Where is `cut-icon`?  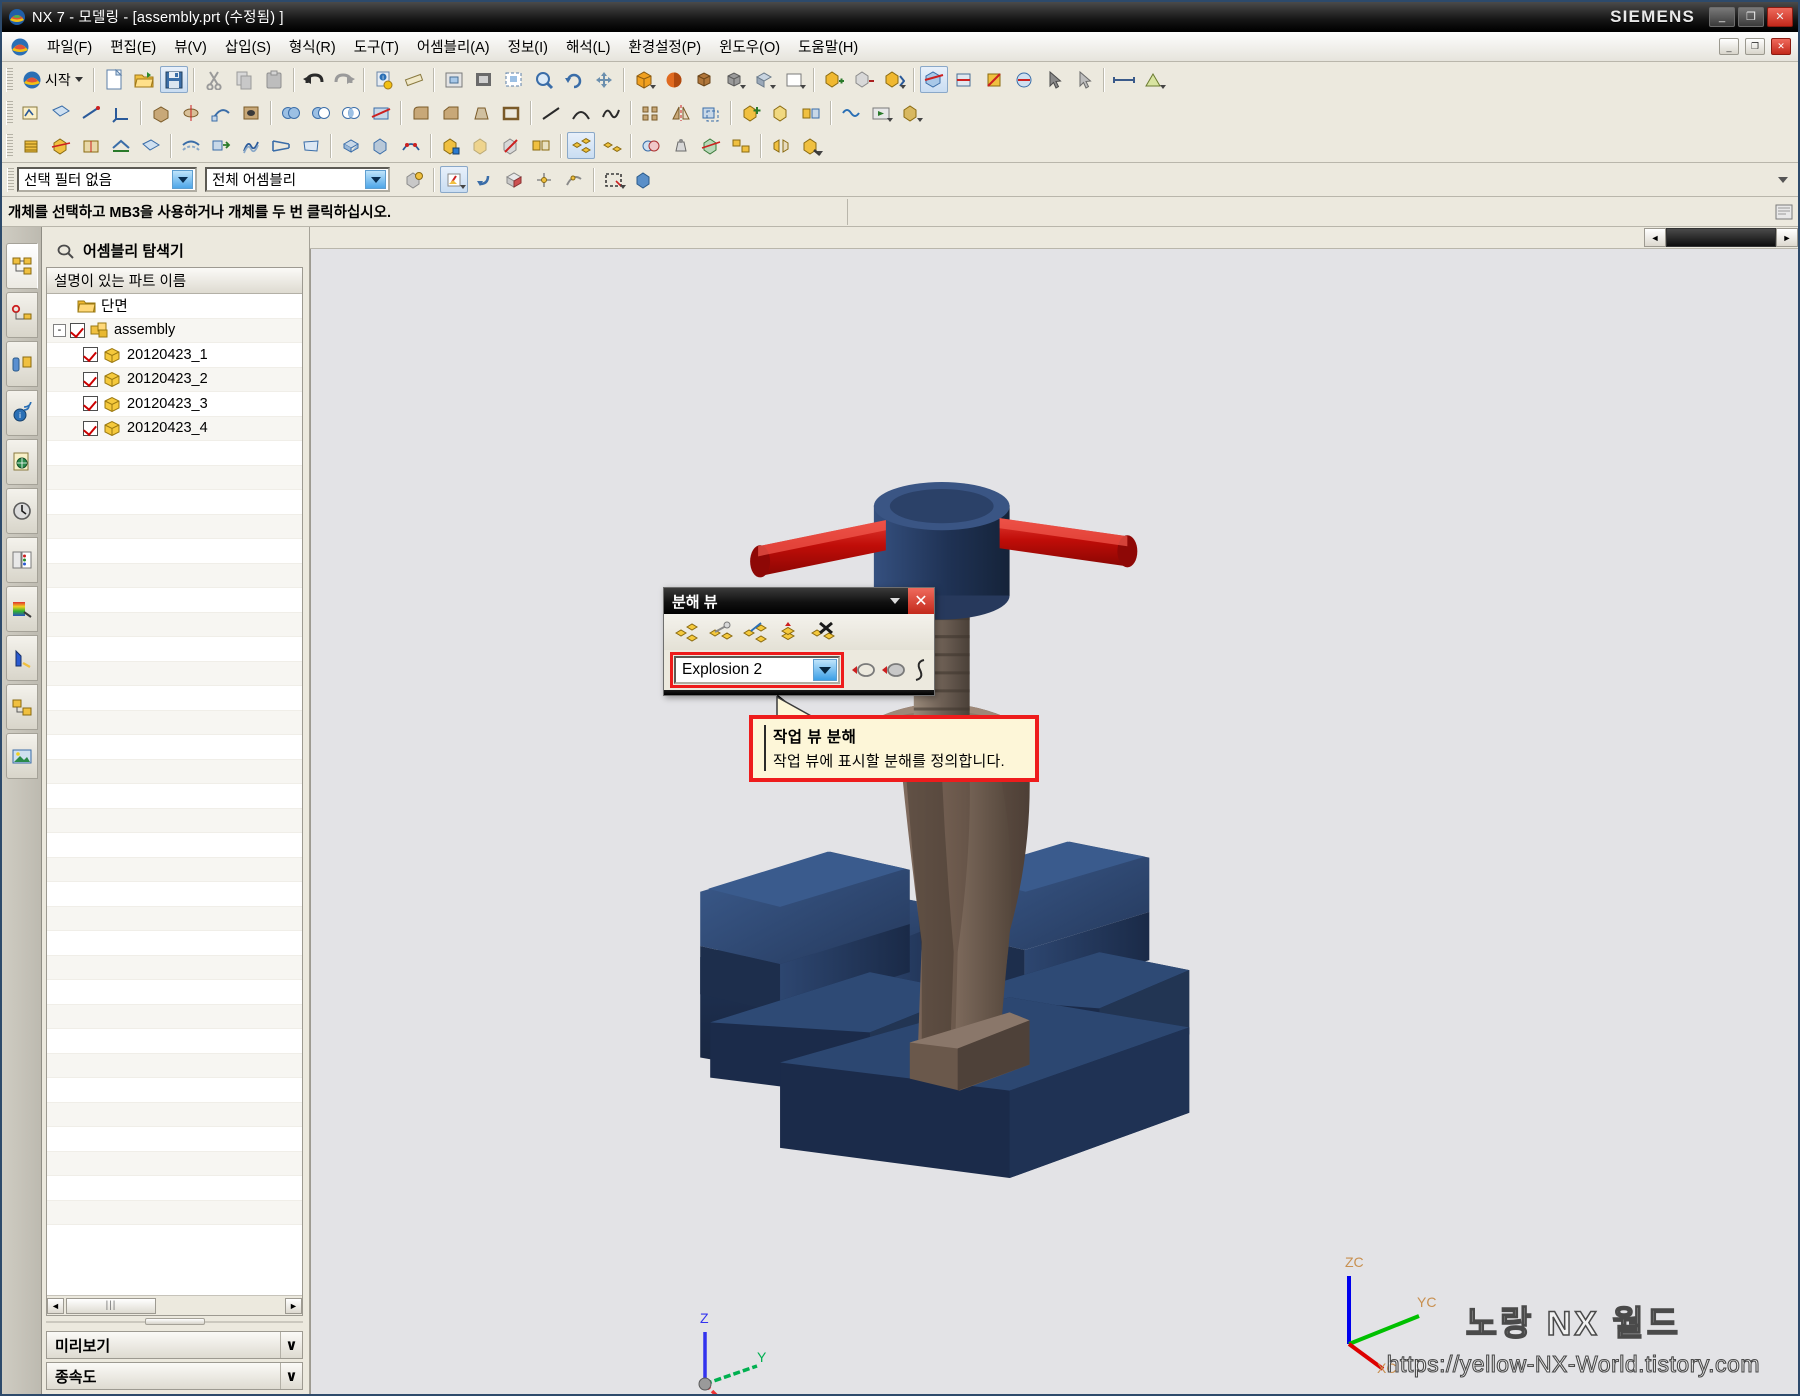
cut-icon is located at coordinates (214, 79).